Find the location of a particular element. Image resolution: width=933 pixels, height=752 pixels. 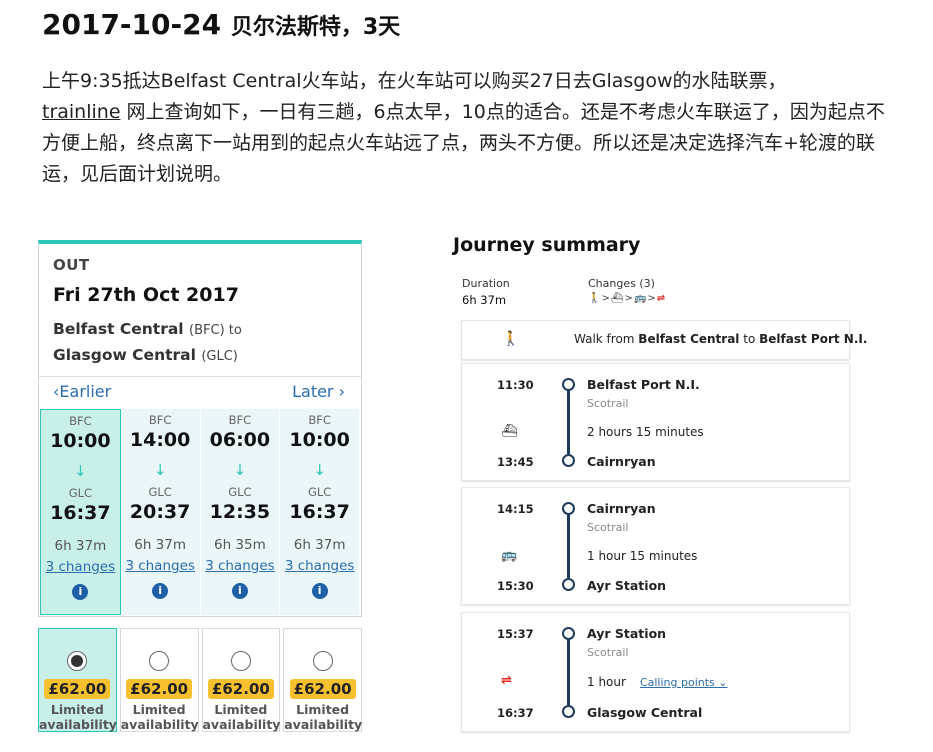

journey-option-3: BFC 06:00 ↓ GLC 12:35 6h 35m 3 changes i is located at coordinates (240, 512).